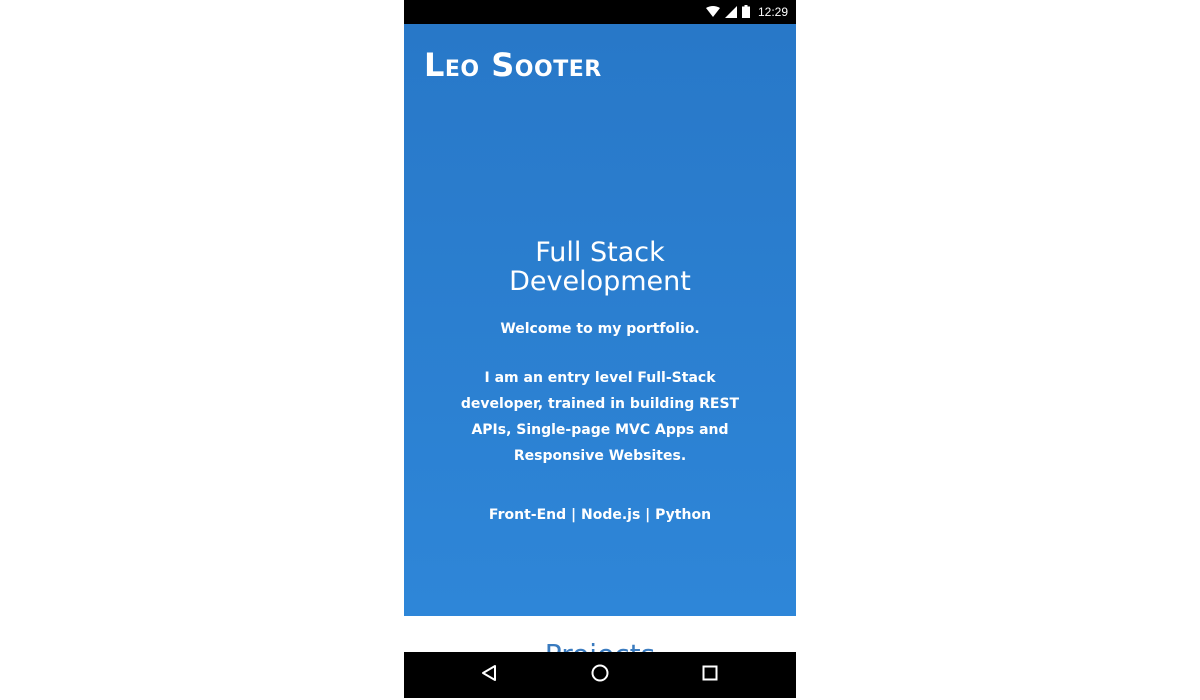 This screenshot has width=1200, height=700. I want to click on status-icons: 12:29, so click(746, 12).